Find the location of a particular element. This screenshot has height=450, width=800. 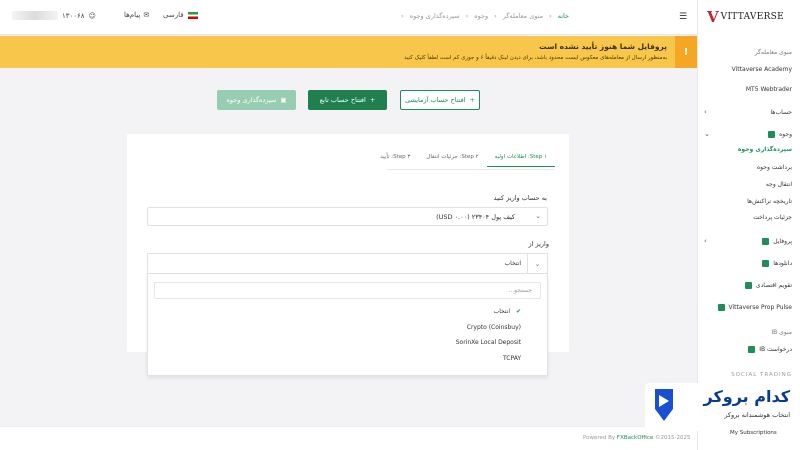

download-icon is located at coordinates (766, 263).